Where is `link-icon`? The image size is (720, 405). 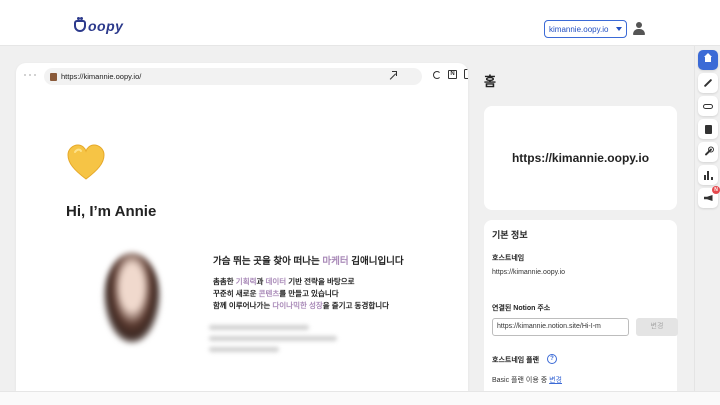 link-icon is located at coordinates (708, 106).